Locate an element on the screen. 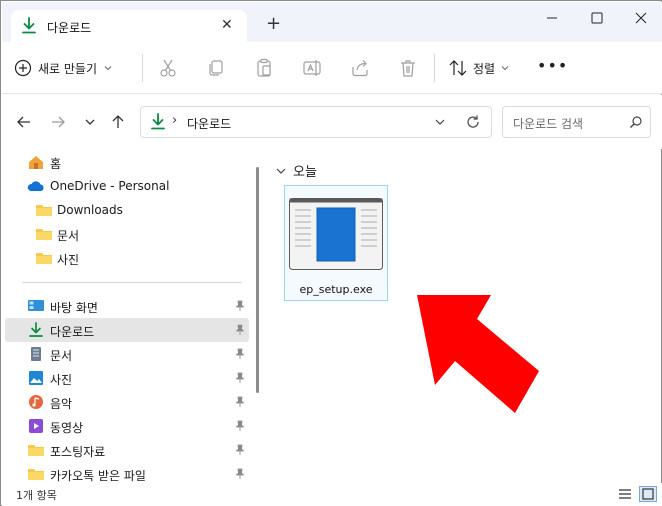 The height and width of the screenshot is (506, 662). sidebar-item-posting-materials: 포스팅자료 is located at coordinates (127, 450).